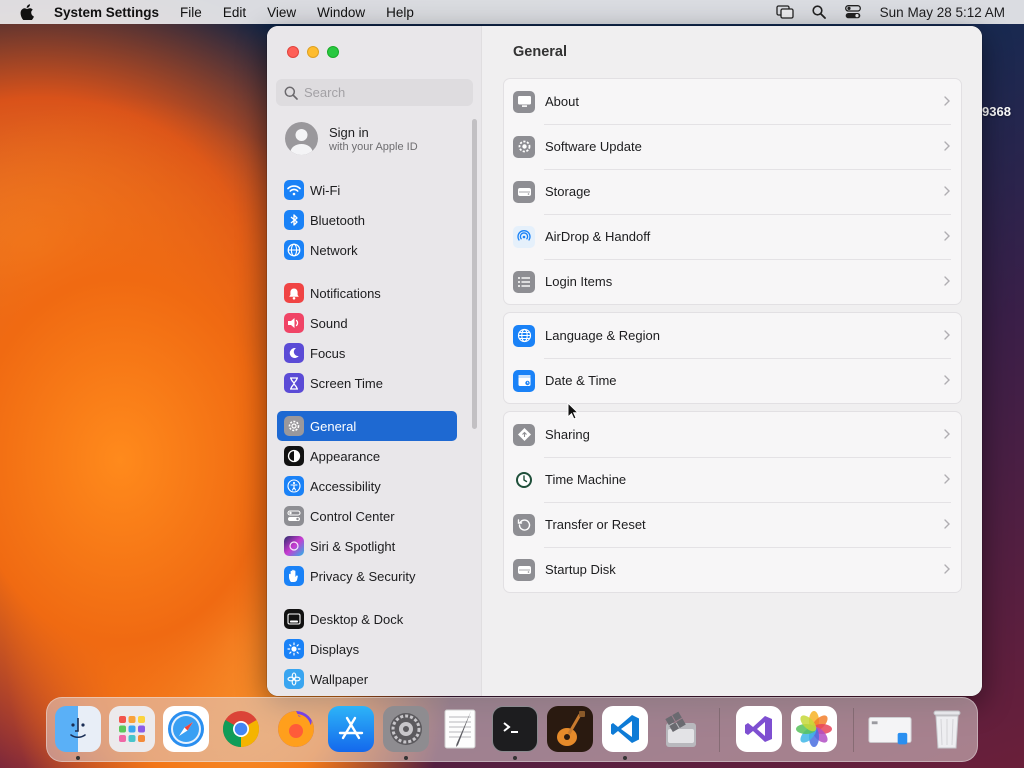 The image size is (1024, 768). Describe the element at coordinates (570, 729) in the screenshot. I see `garageband-icon` at that location.